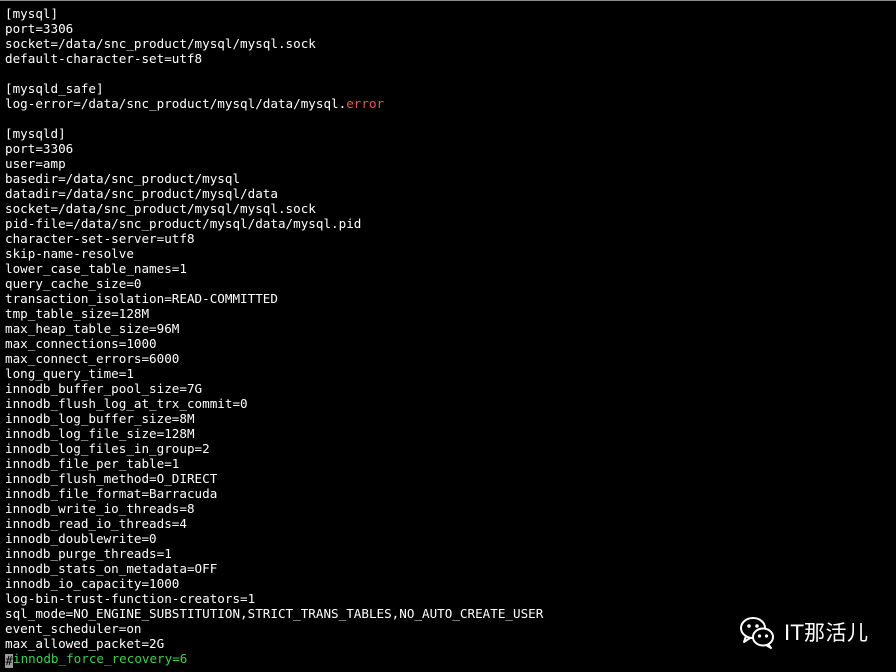 The height and width of the screenshot is (672, 896). Describe the element at coordinates (54, 88) in the screenshot. I see `editor-line: [mysqld_safe]` at that location.